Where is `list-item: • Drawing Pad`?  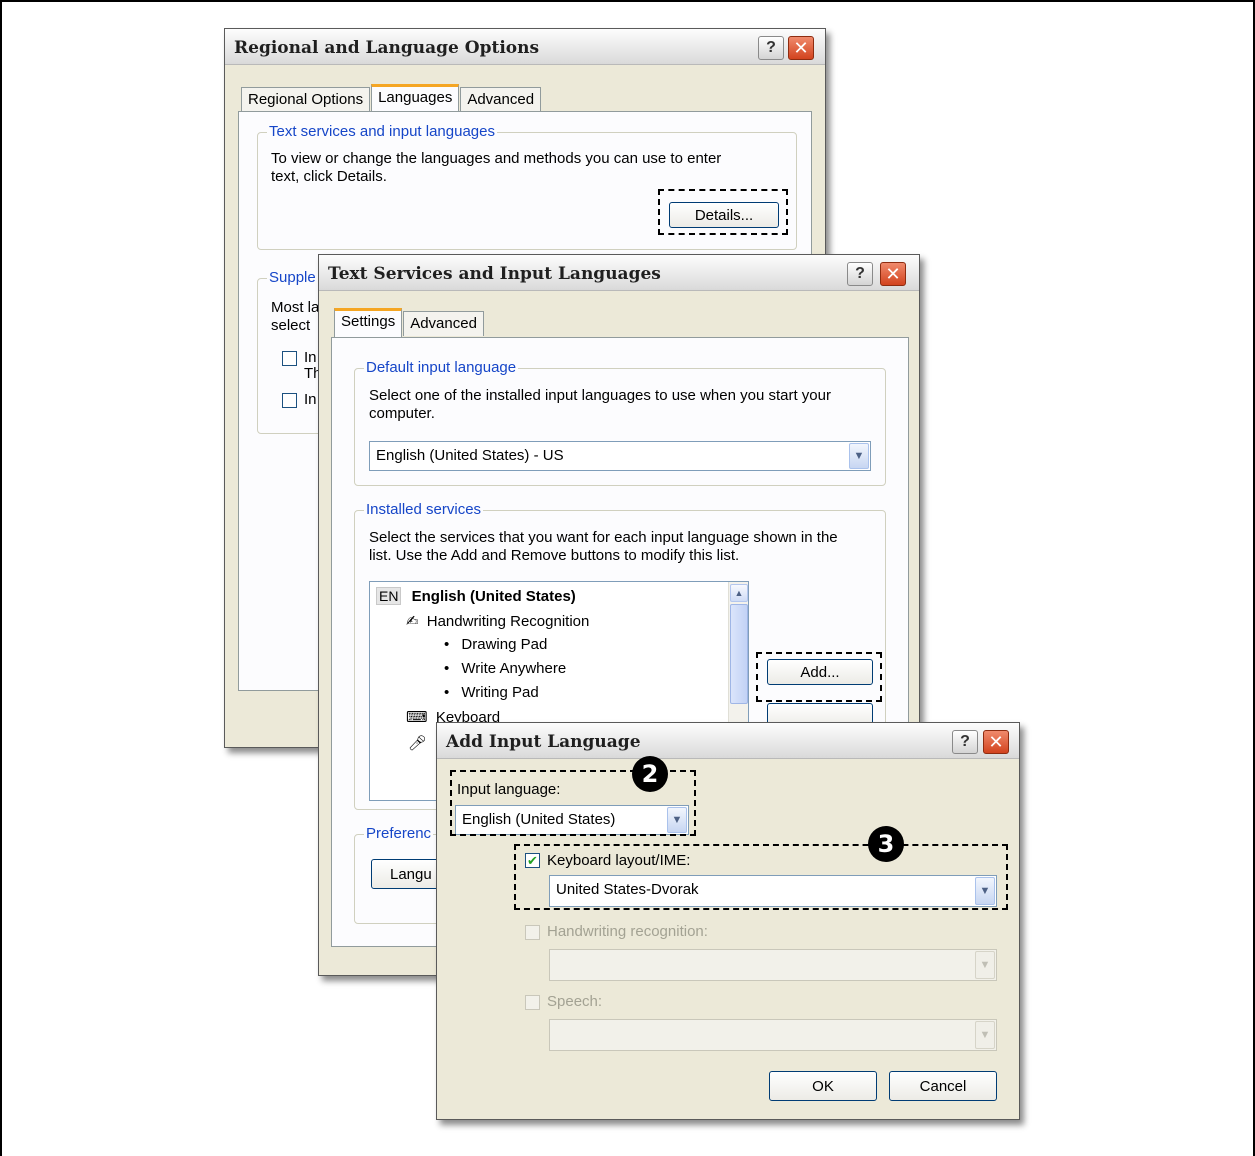
list-item: • Drawing Pad is located at coordinates (495, 644).